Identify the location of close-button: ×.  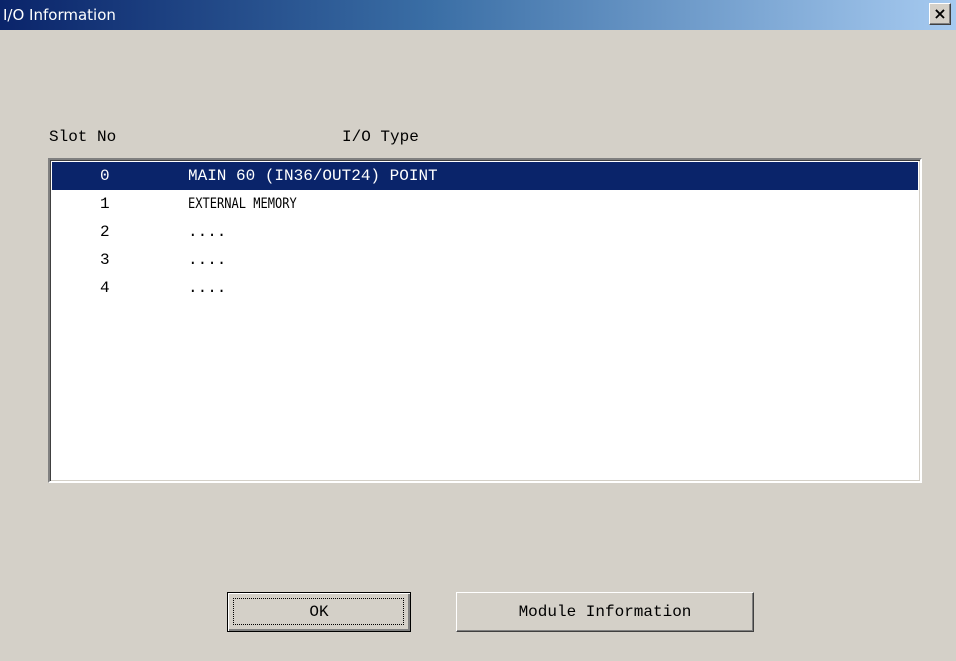
(940, 14).